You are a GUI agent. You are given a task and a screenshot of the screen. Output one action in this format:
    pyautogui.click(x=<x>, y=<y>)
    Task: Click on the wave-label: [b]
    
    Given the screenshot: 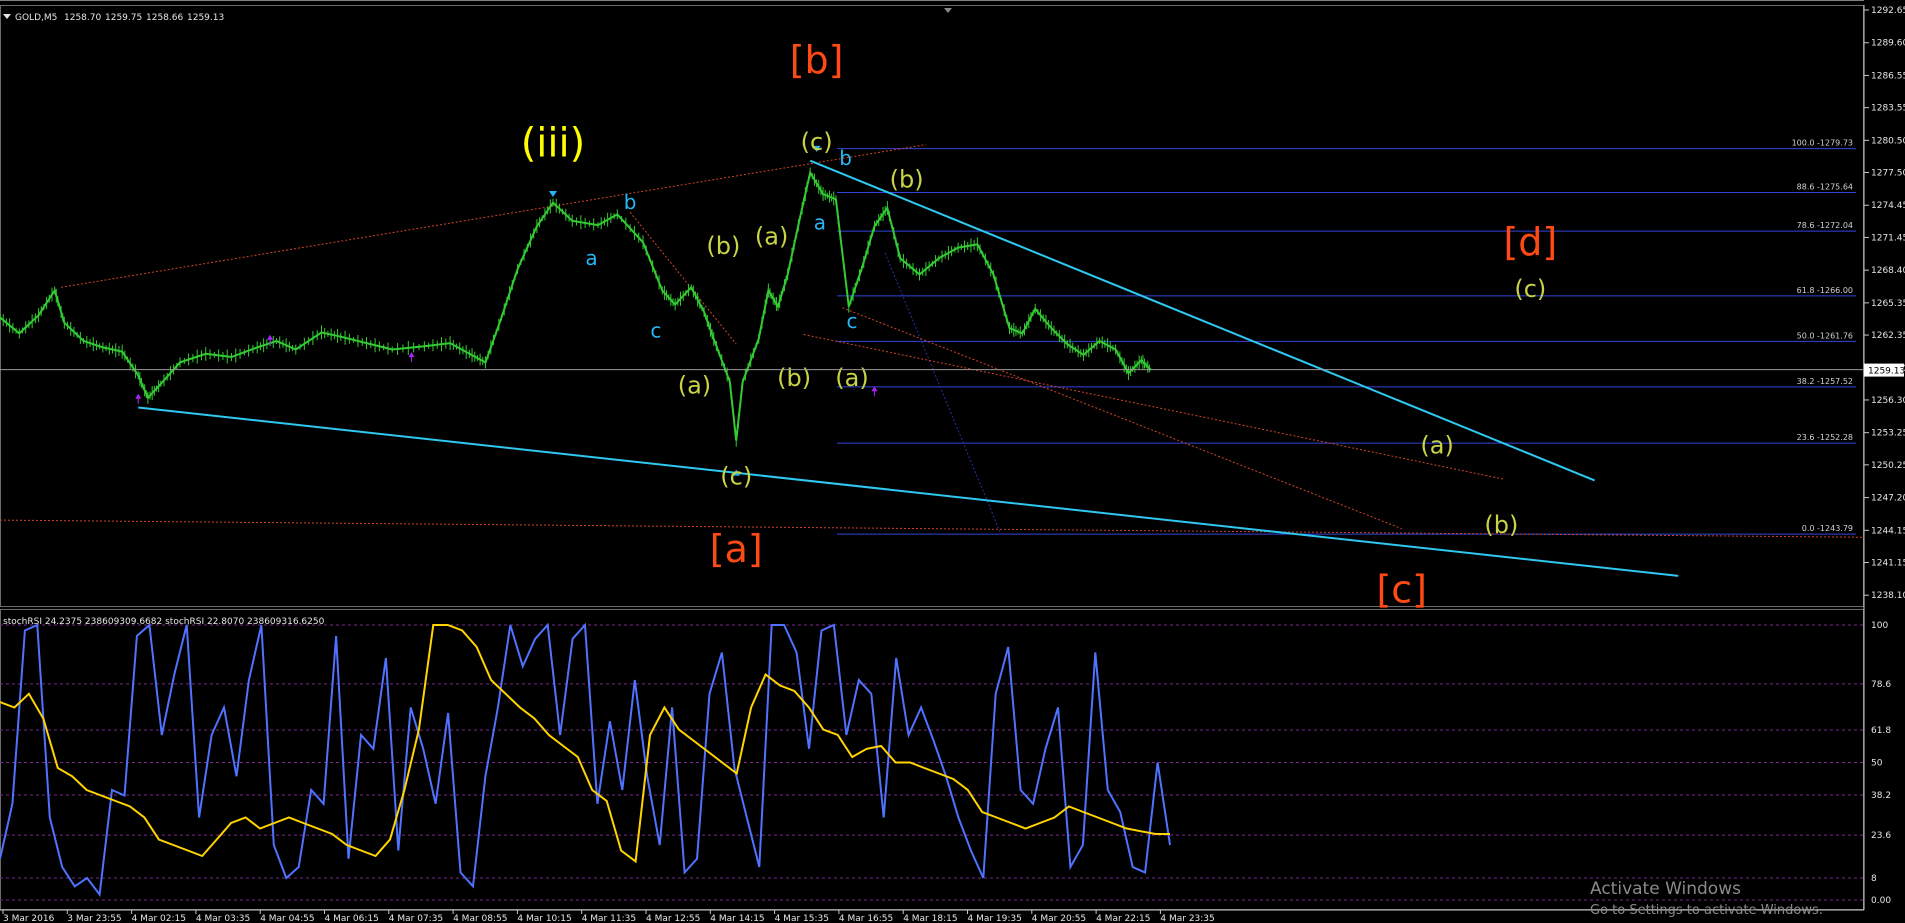 What is the action you would take?
    pyautogui.click(x=817, y=60)
    